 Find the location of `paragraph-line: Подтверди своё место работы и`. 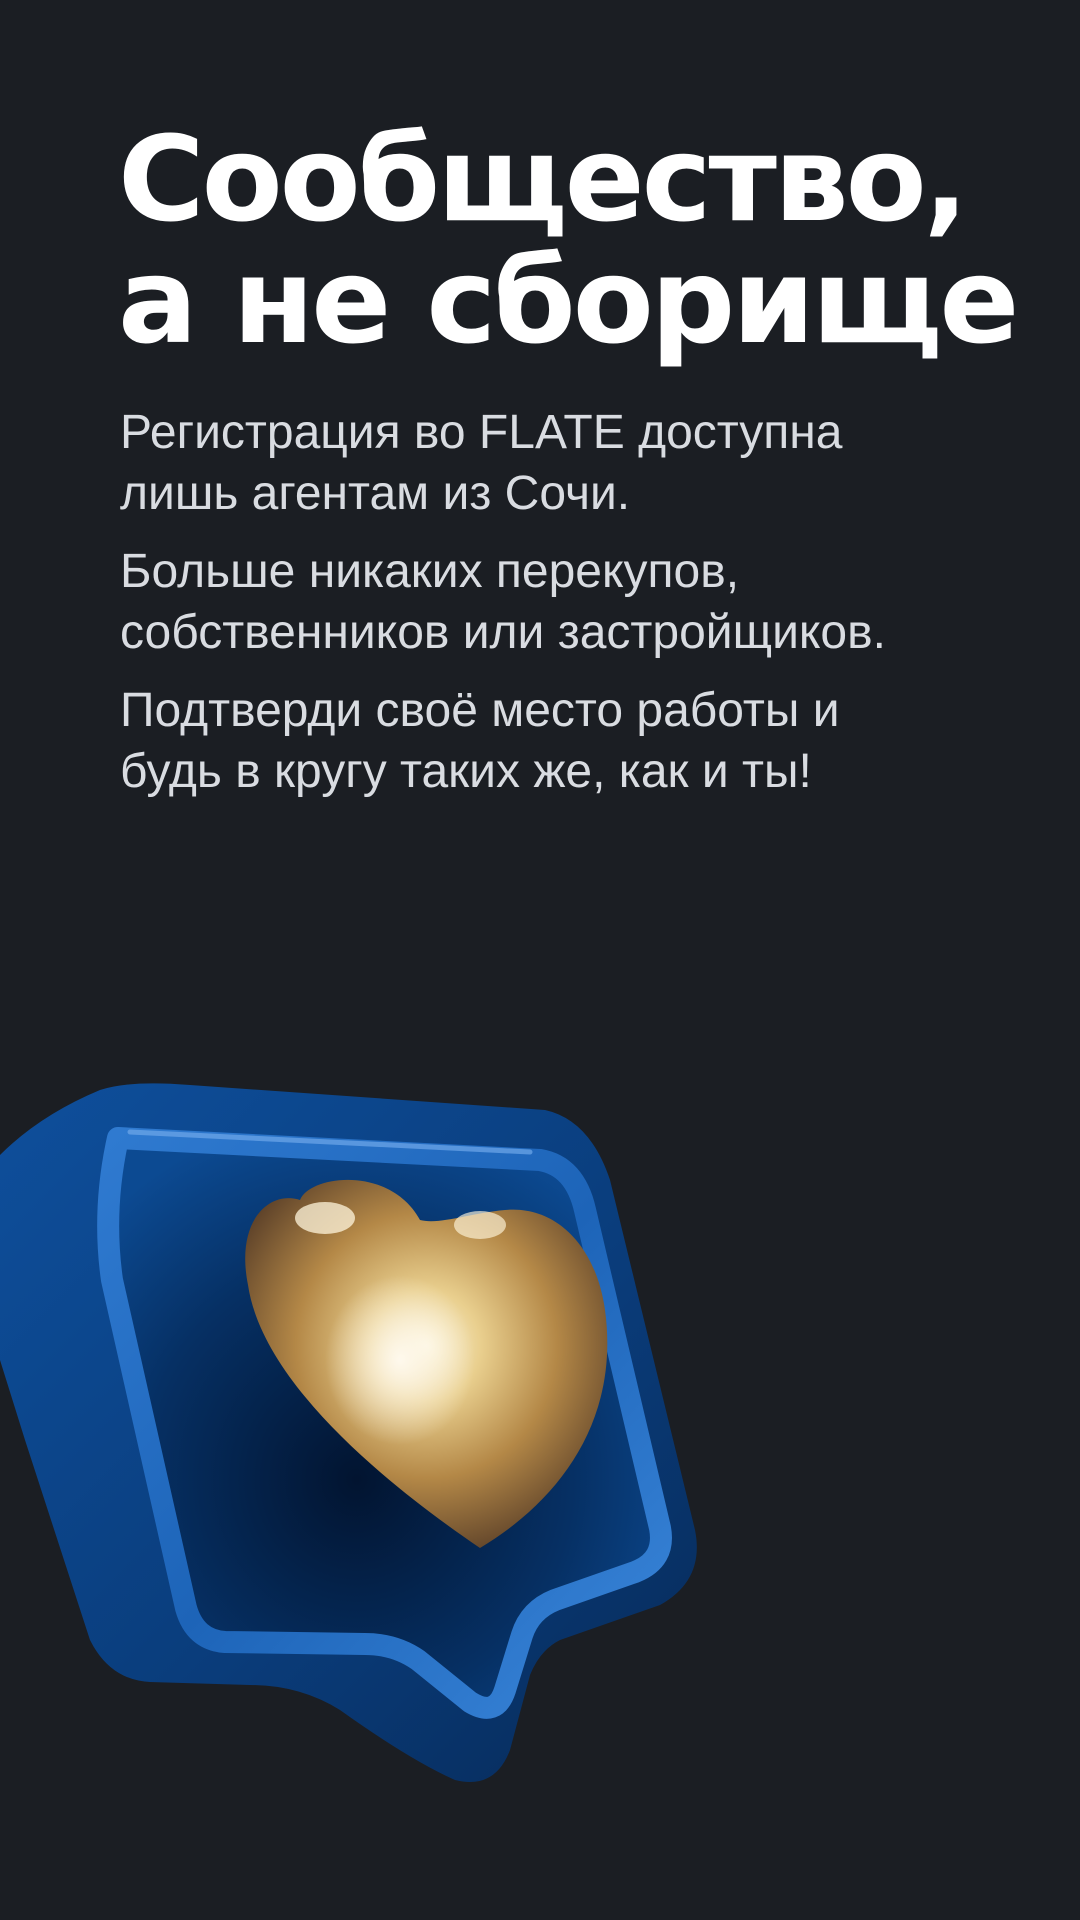

paragraph-line: Подтверди своё место работы и is located at coordinates (480, 710).